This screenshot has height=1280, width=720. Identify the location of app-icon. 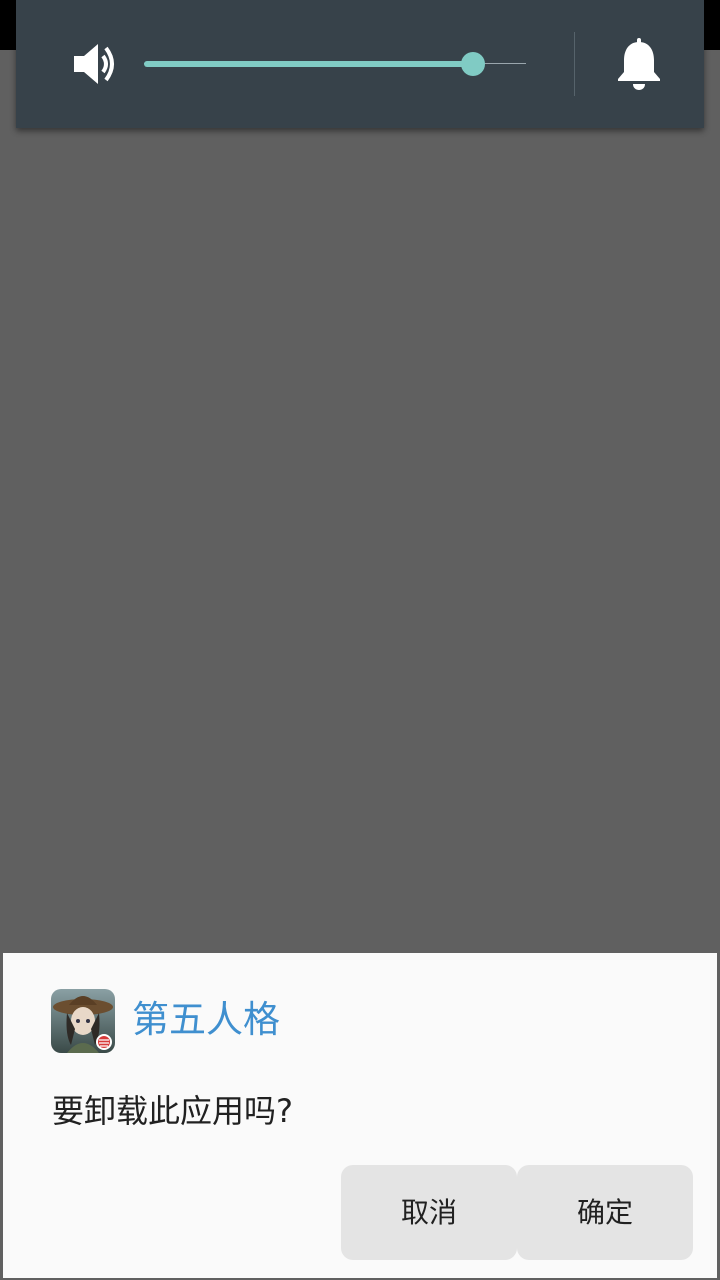
(83, 1021).